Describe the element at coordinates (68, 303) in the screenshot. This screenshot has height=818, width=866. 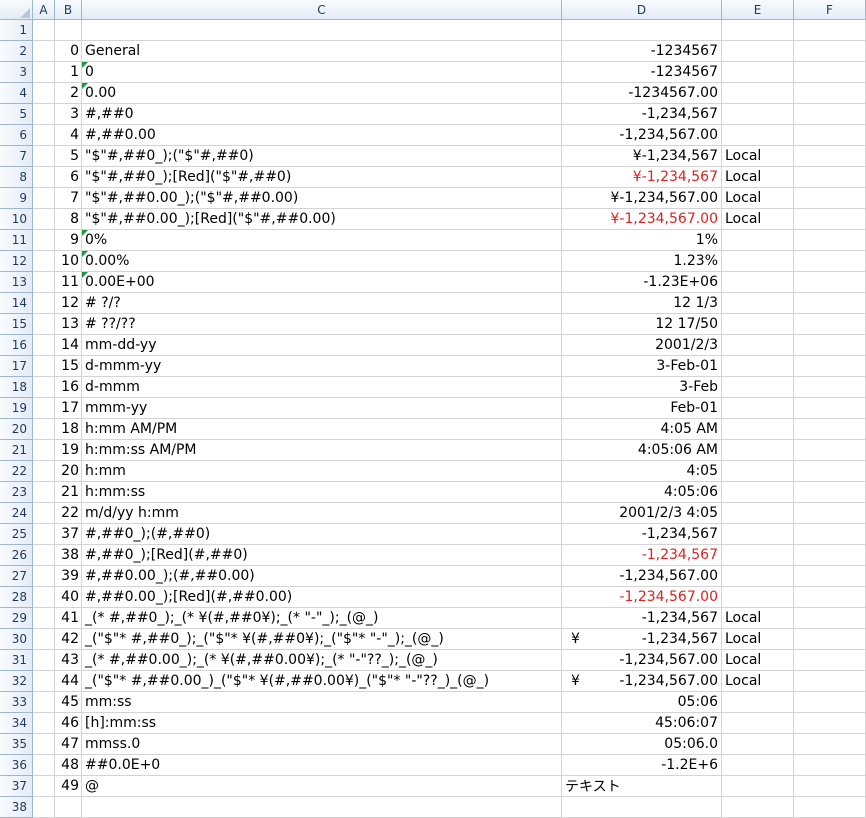
I see `cell-b: 12` at that location.